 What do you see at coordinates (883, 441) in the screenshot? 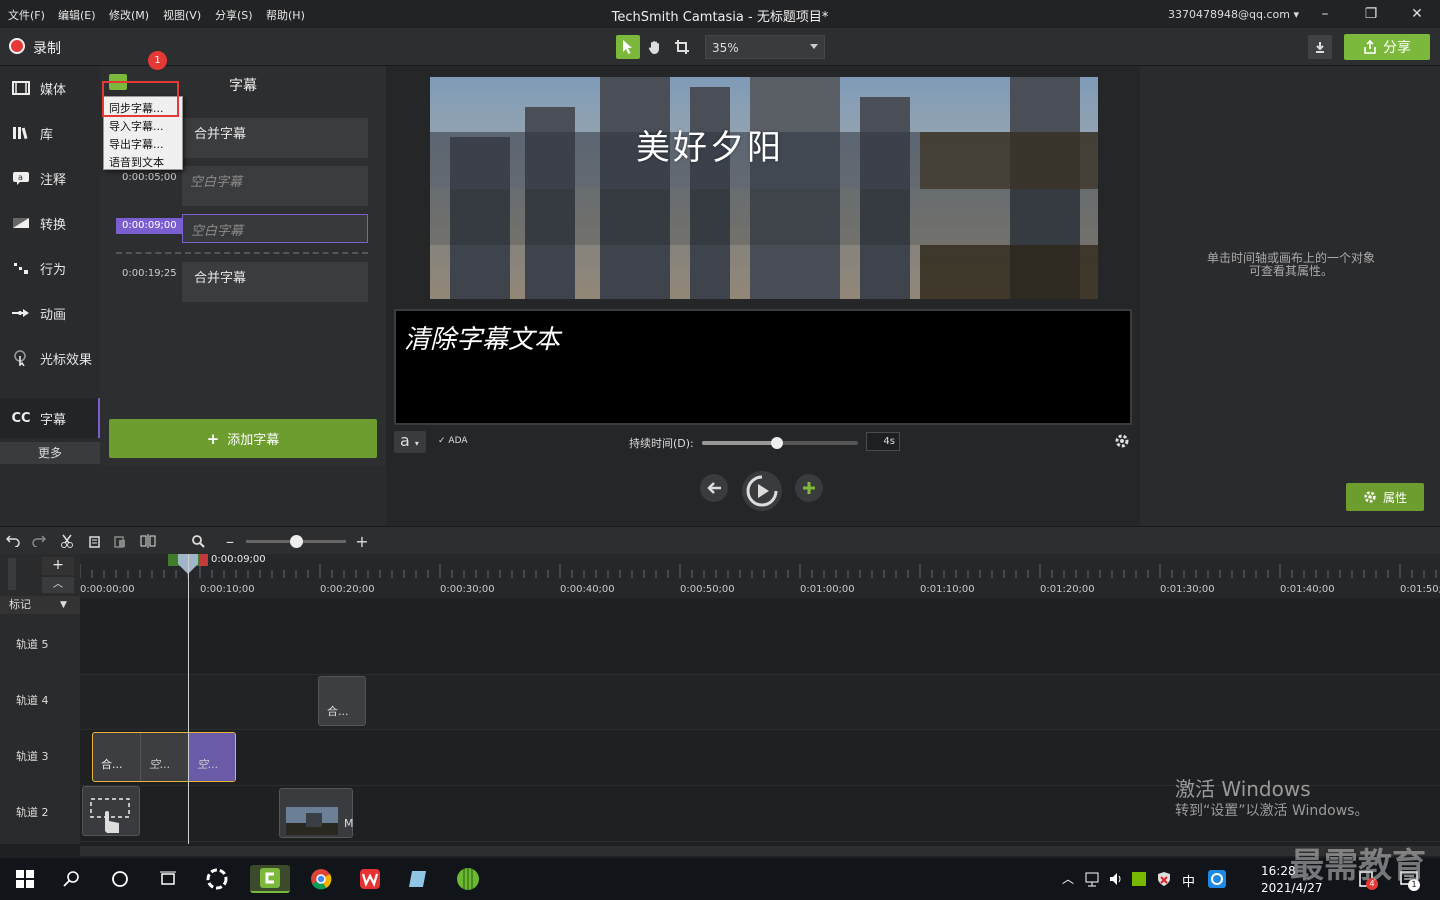
I see `duration-input: 4s` at bounding box center [883, 441].